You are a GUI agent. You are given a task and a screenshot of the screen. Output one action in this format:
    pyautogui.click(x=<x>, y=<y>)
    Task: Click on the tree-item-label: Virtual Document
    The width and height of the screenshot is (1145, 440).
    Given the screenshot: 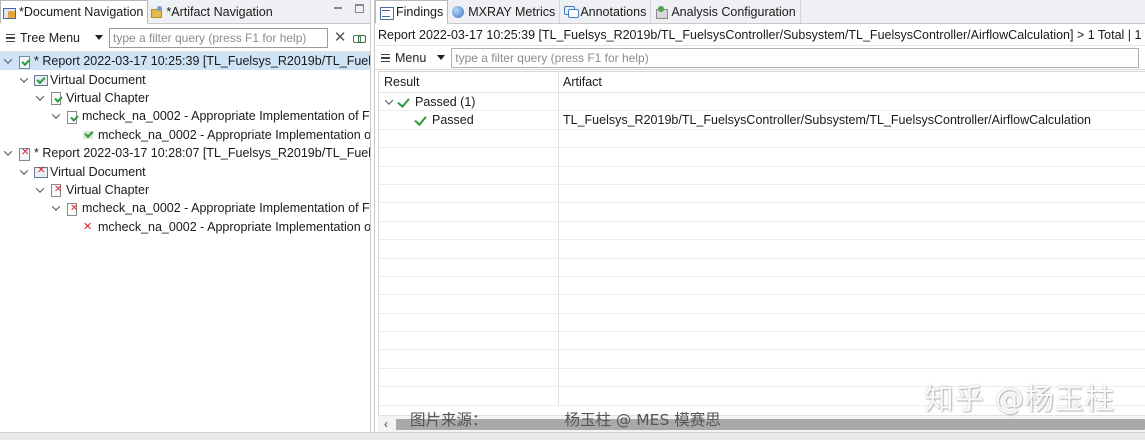 What is the action you would take?
    pyautogui.click(x=98, y=171)
    